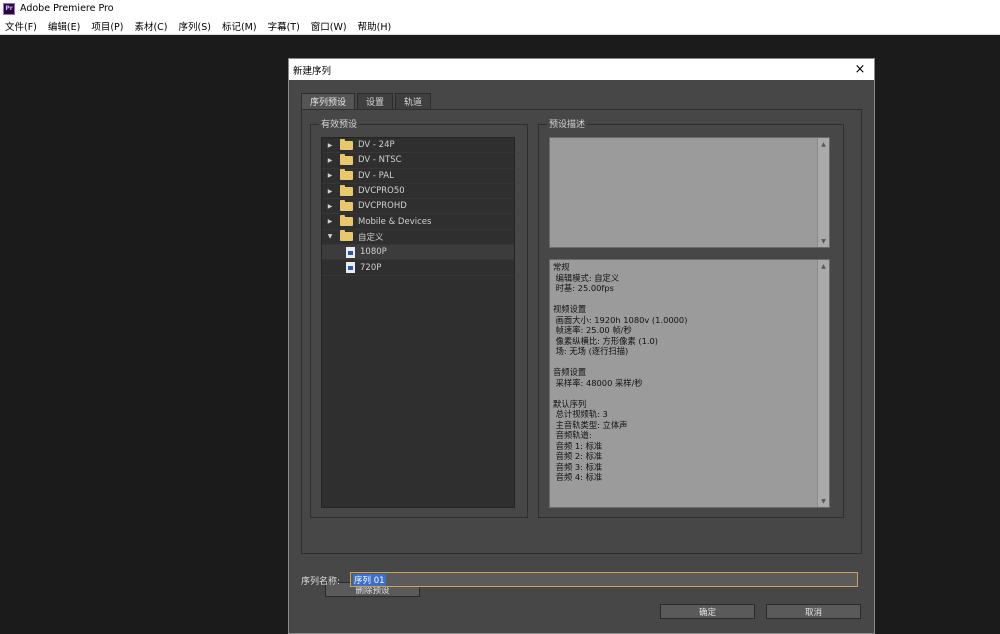  I want to click on details-scrollbar: ▲ ▼, so click(823, 383).